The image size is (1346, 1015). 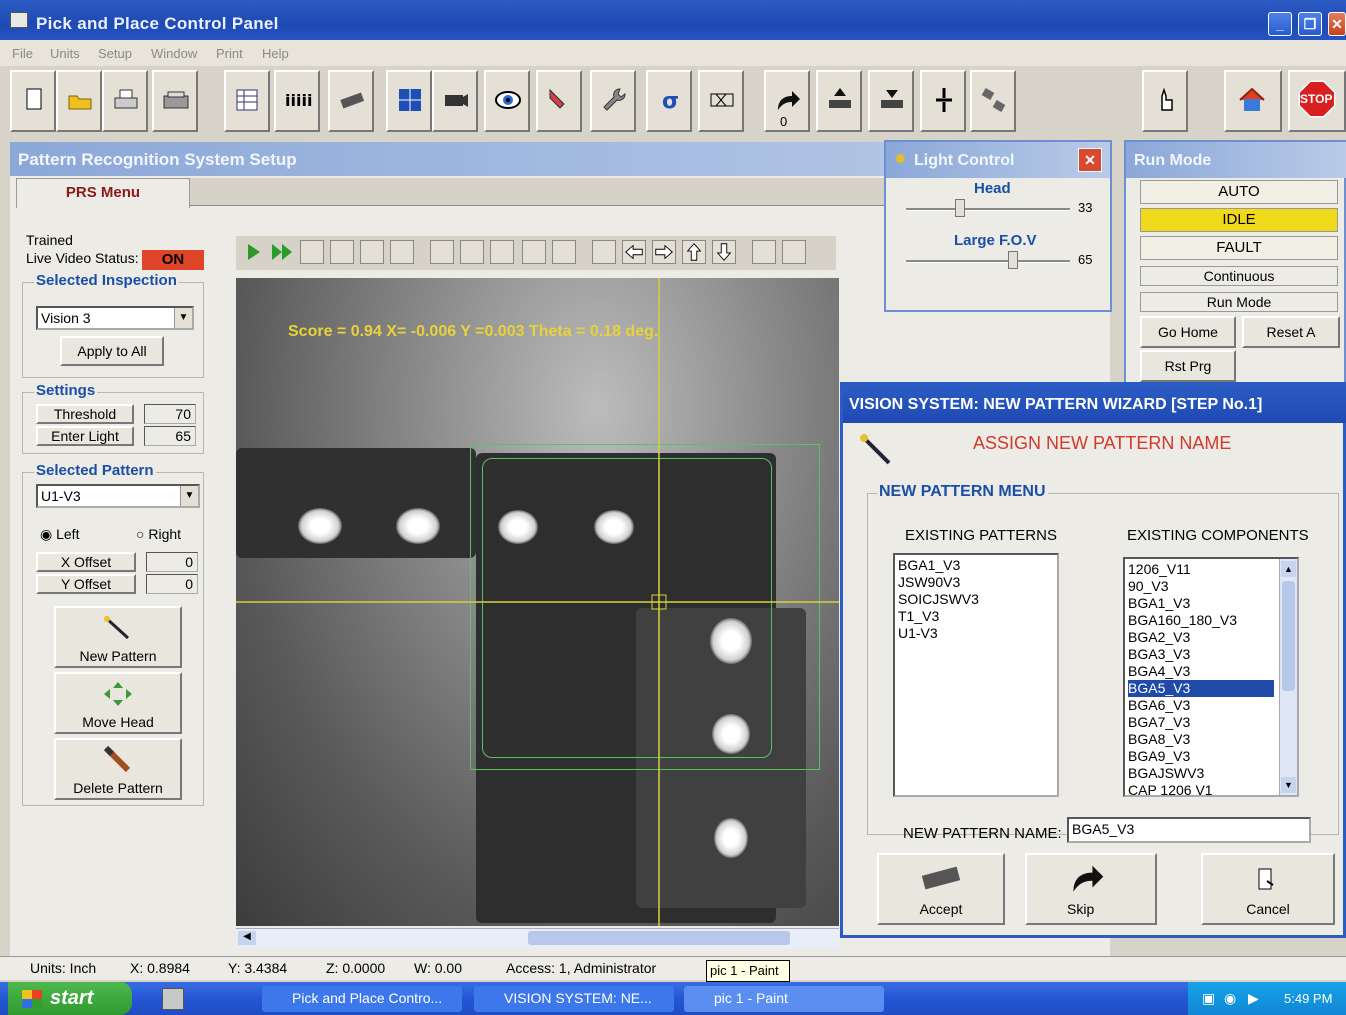 I want to click on component-list-item: BGA7_V3, so click(x=1211, y=722).